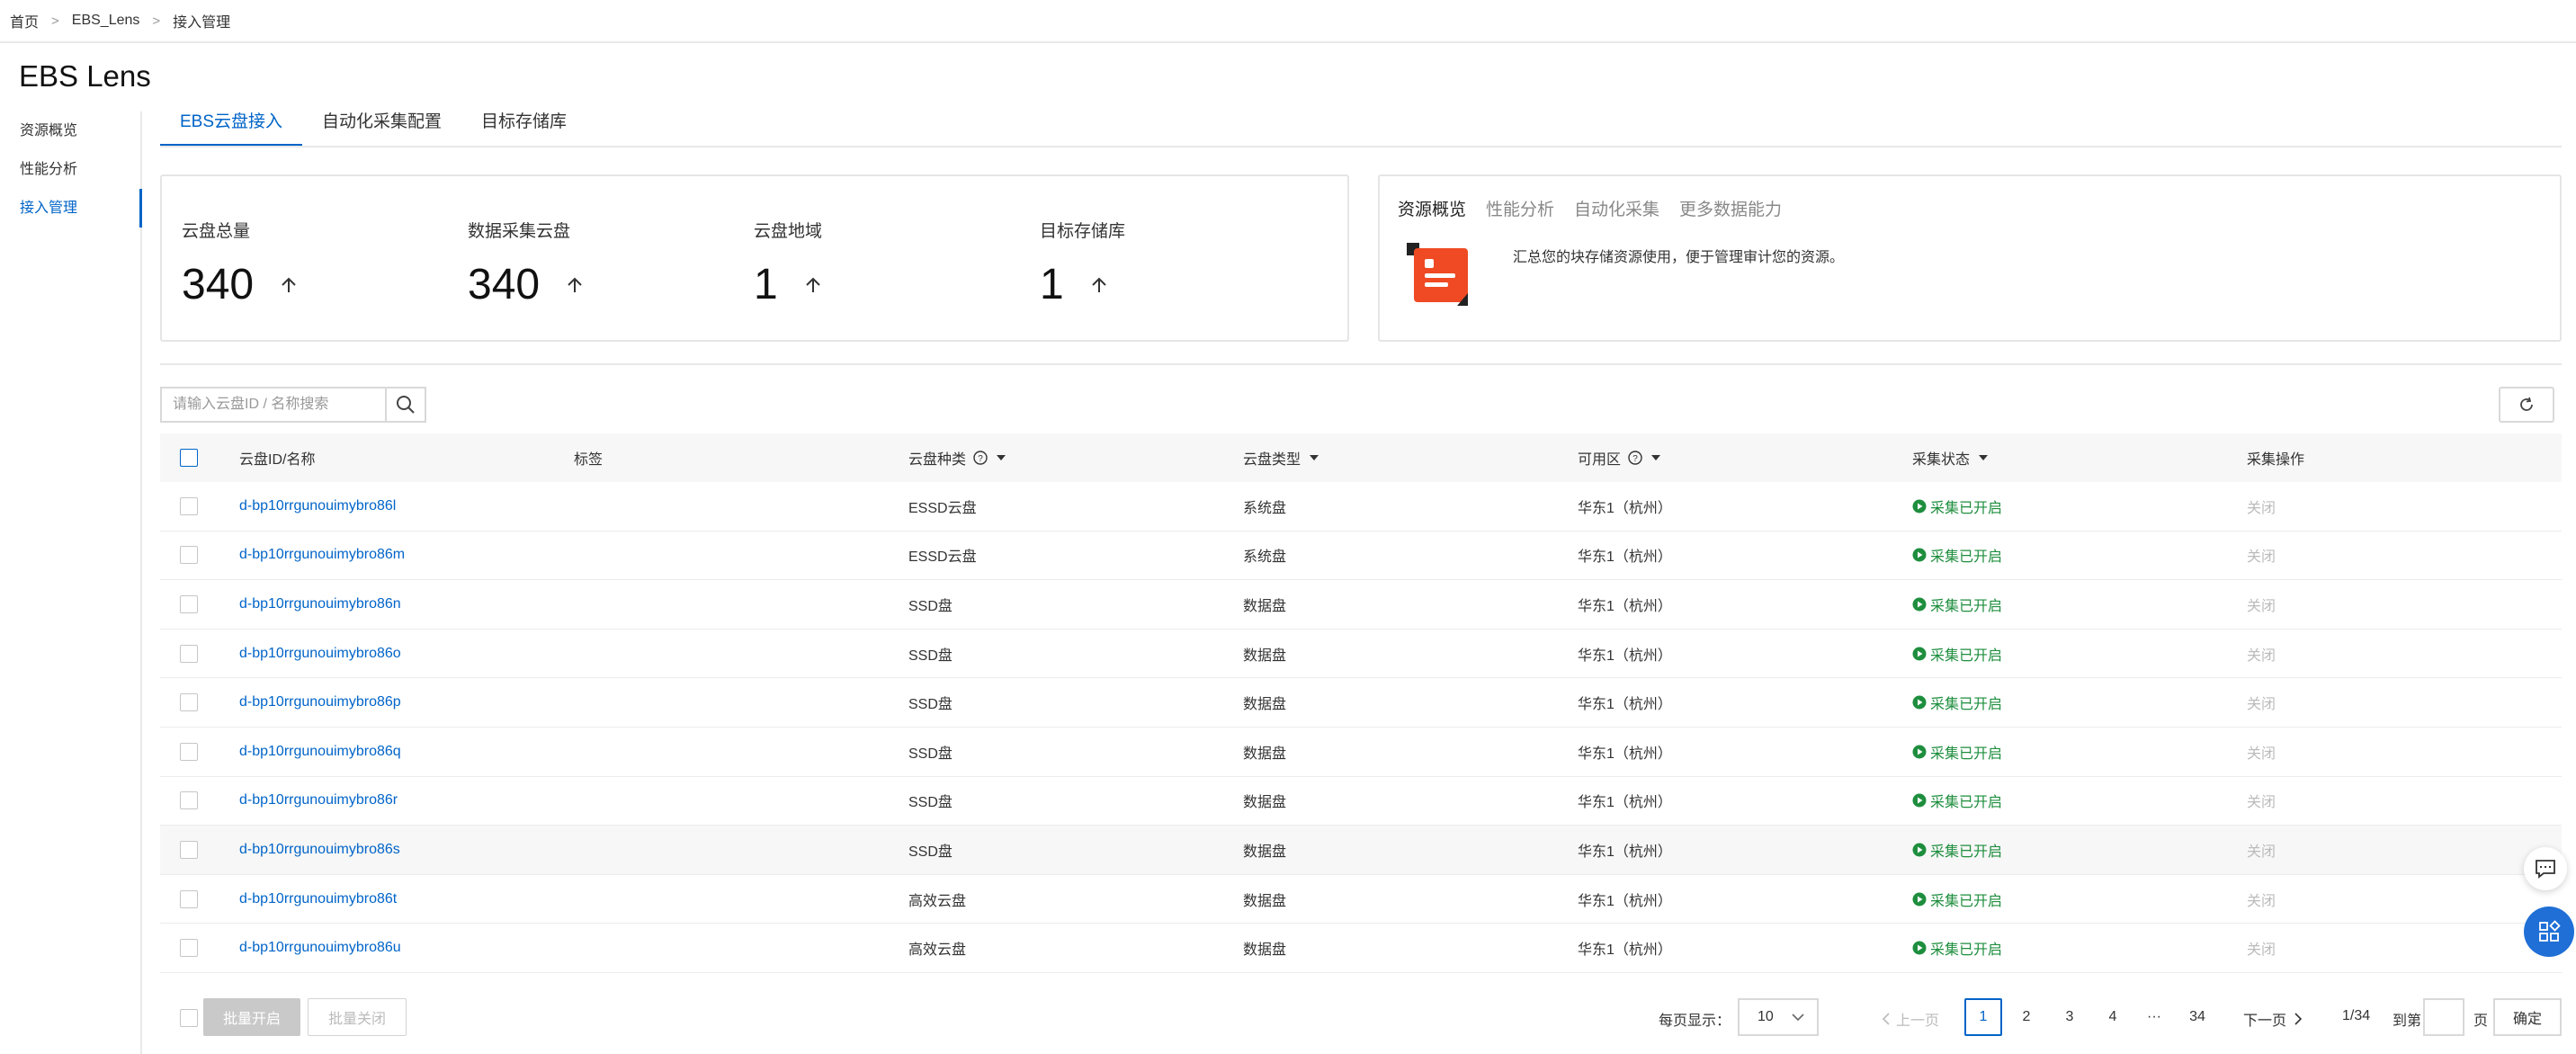  What do you see at coordinates (2407, 1021) in the screenshot?
I see `goto-label: 到第` at bounding box center [2407, 1021].